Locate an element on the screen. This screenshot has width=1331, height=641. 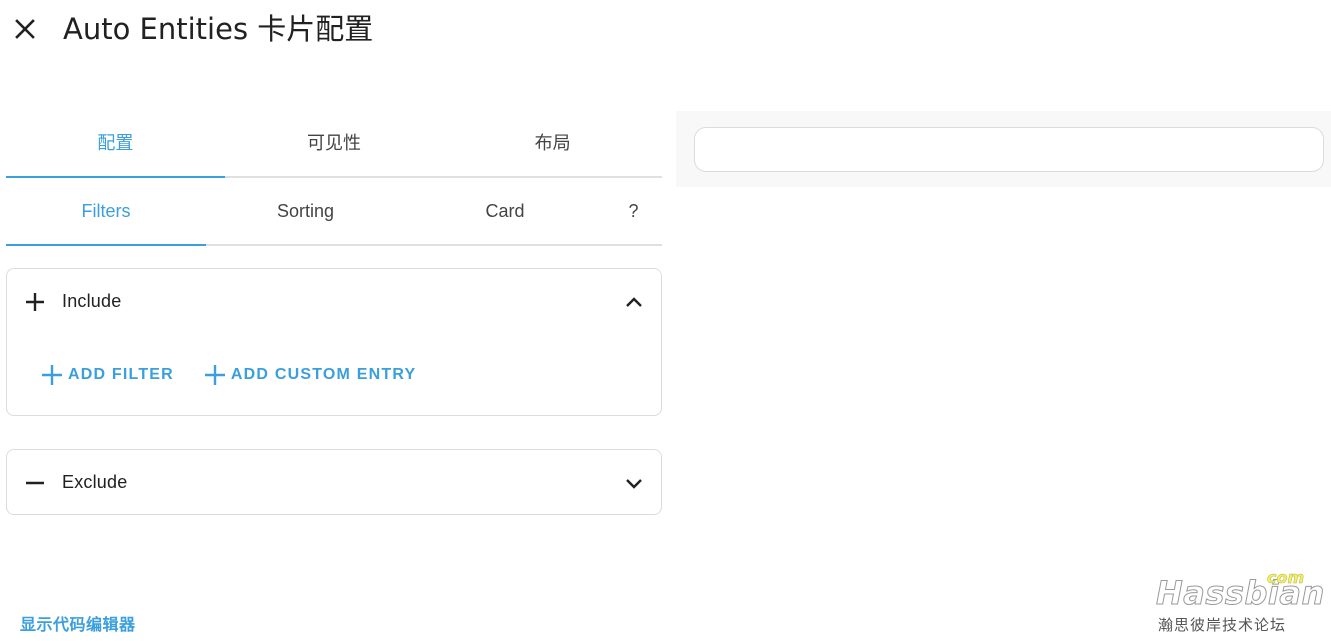
add-filter-label: ADD FILTER is located at coordinates (121, 374).